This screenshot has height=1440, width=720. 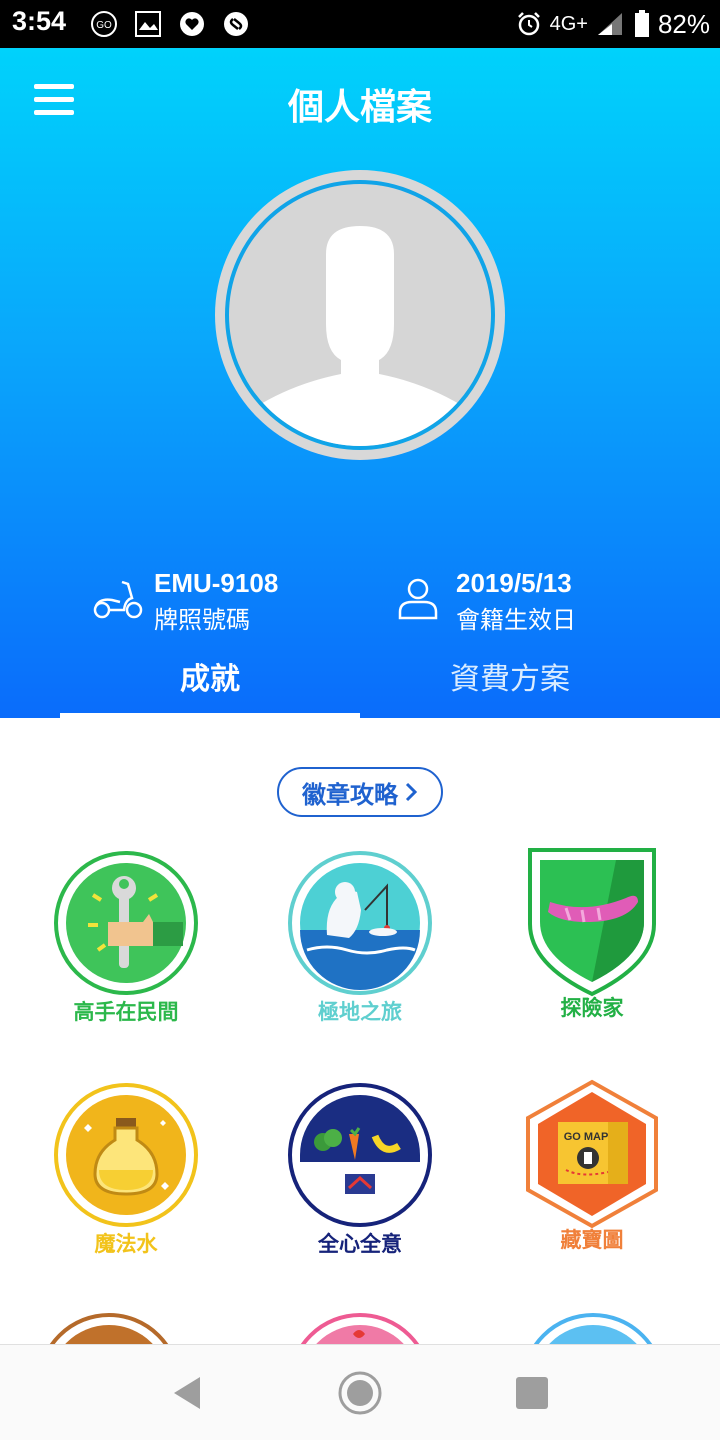 I want to click on network-type: 4G+, so click(x=568, y=23).